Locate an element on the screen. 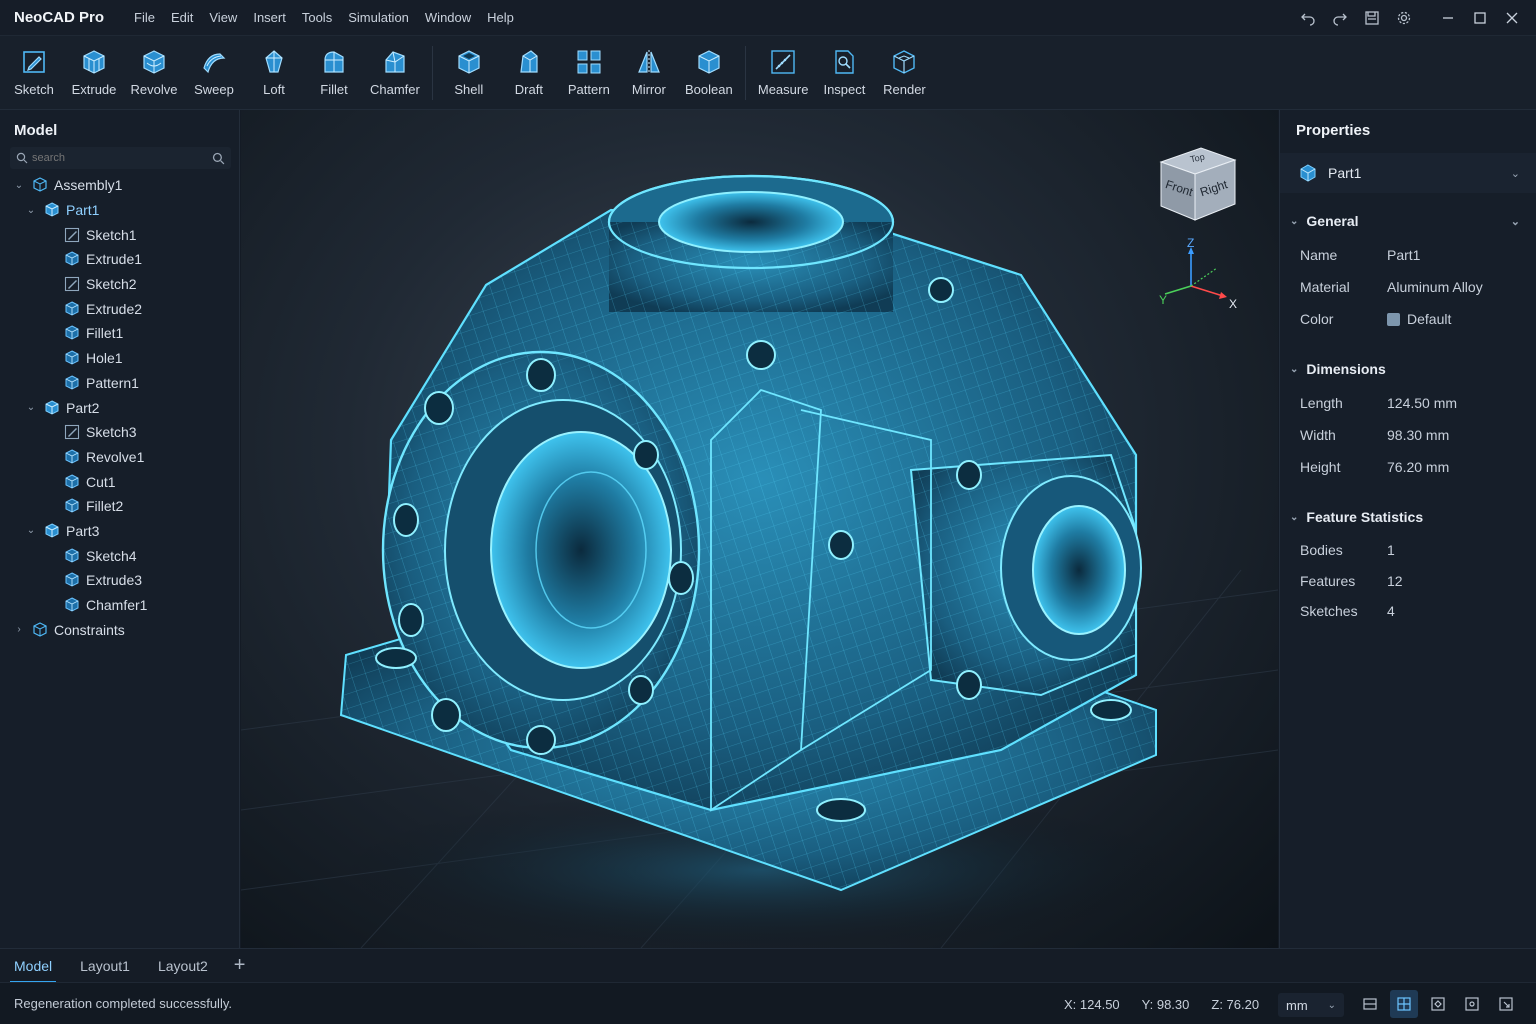 The height and width of the screenshot is (1024, 1536). tree-item-part2: ⌄ Part2 is located at coordinates (119, 407).